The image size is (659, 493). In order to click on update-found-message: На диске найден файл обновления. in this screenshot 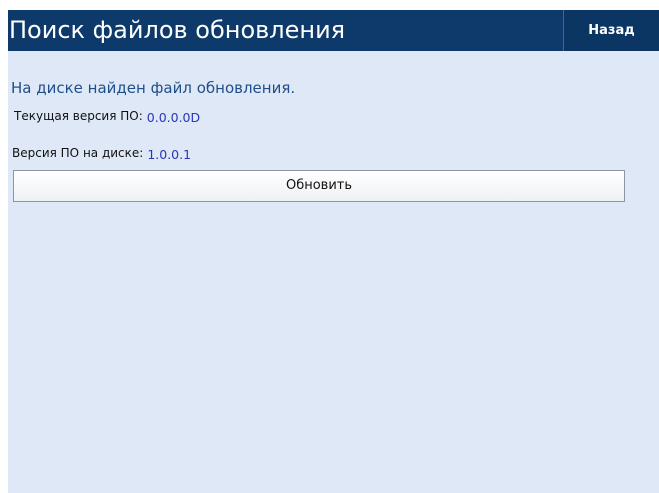, I will do `click(153, 88)`.